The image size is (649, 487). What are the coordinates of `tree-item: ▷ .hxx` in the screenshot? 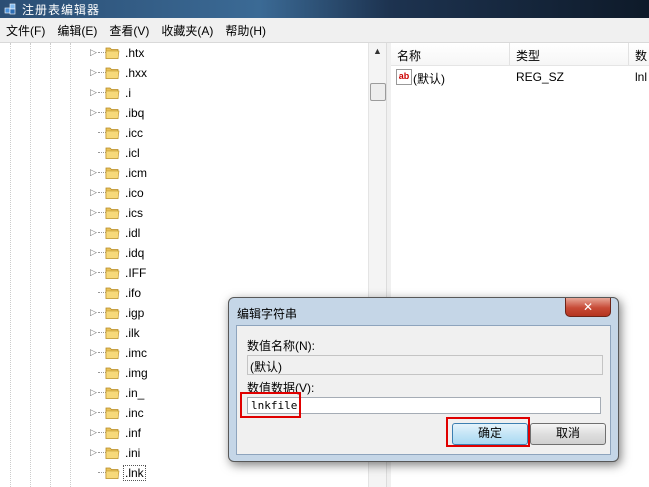 It's located at (184, 73).